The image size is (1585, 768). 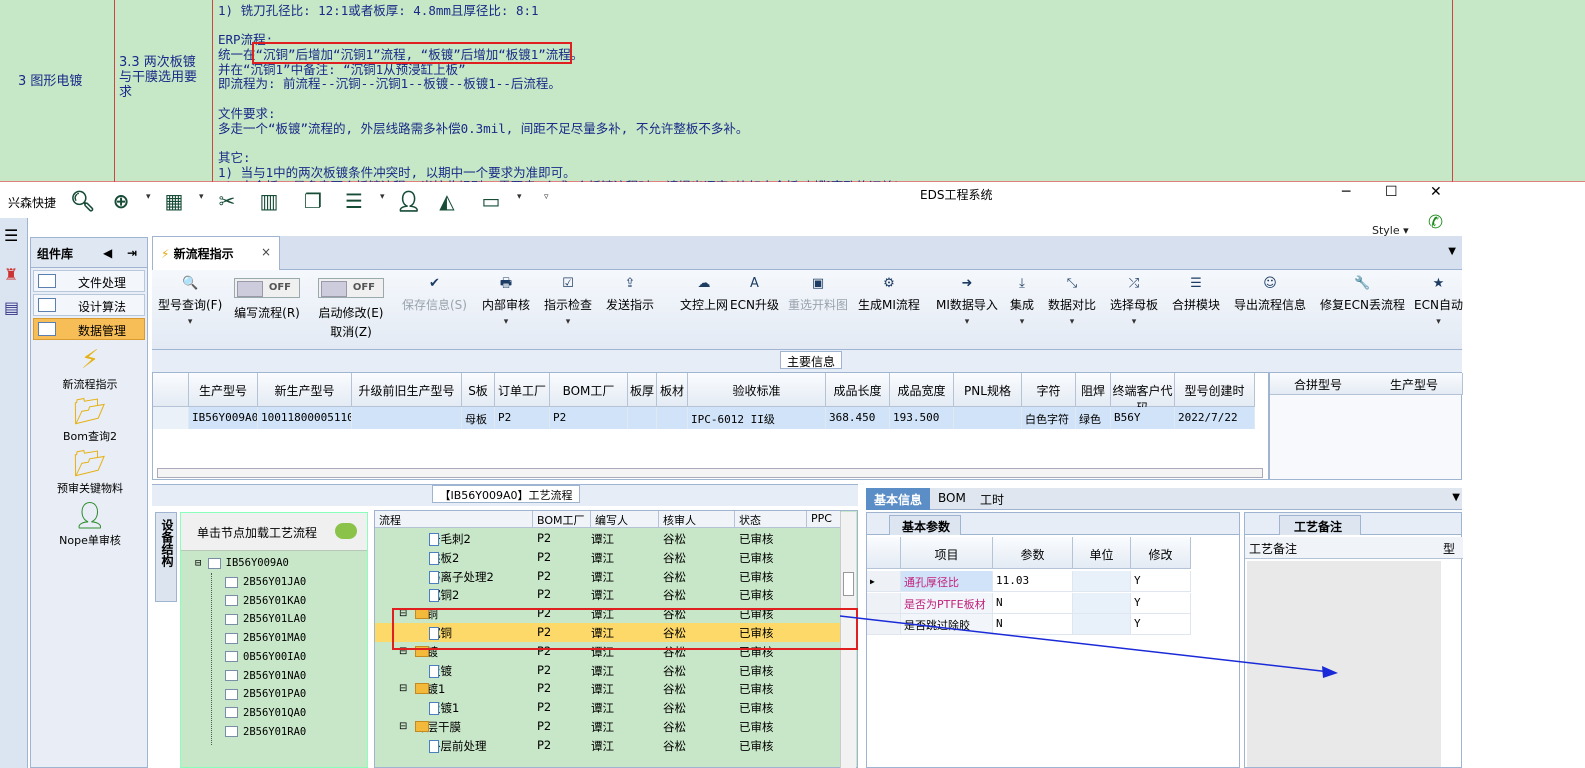 I want to click on library-group-item: 设计算法, so click(x=89, y=305).